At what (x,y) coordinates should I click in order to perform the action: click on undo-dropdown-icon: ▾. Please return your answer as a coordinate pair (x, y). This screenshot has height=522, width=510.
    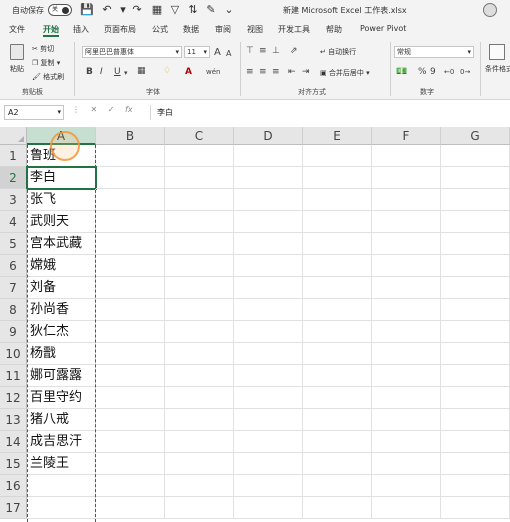
    Looking at the image, I should click on (123, 10).